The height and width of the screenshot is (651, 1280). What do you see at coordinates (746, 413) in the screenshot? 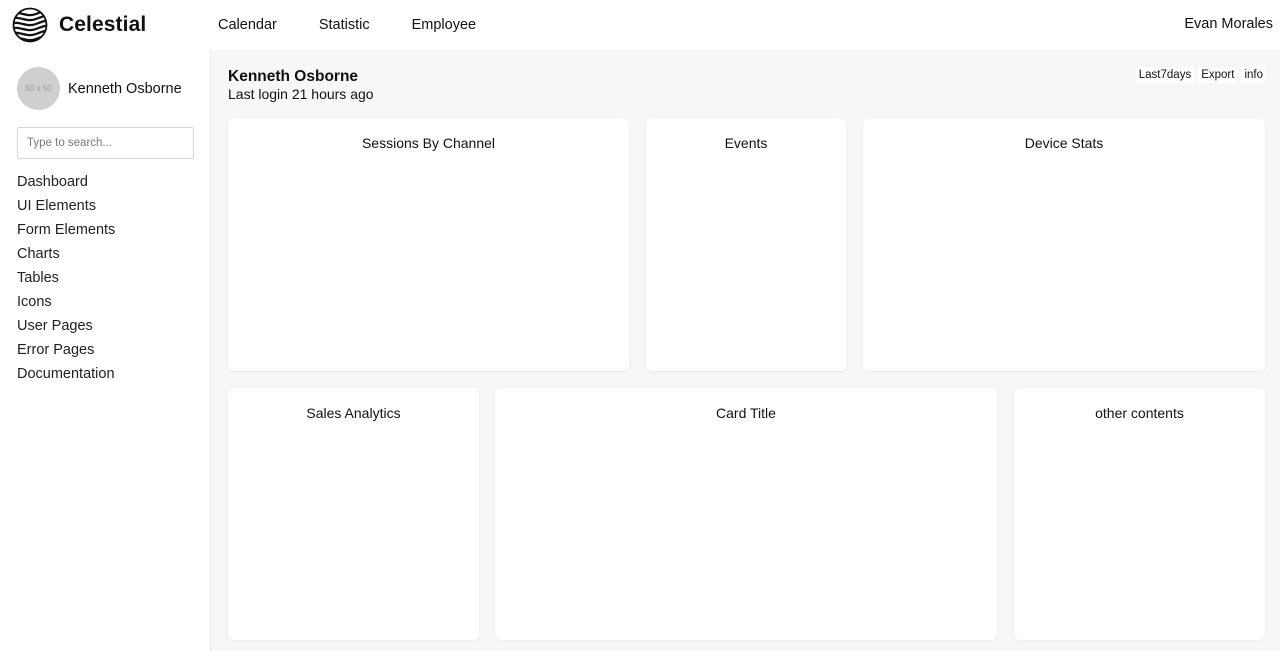
I see `card-title: Card Title` at bounding box center [746, 413].